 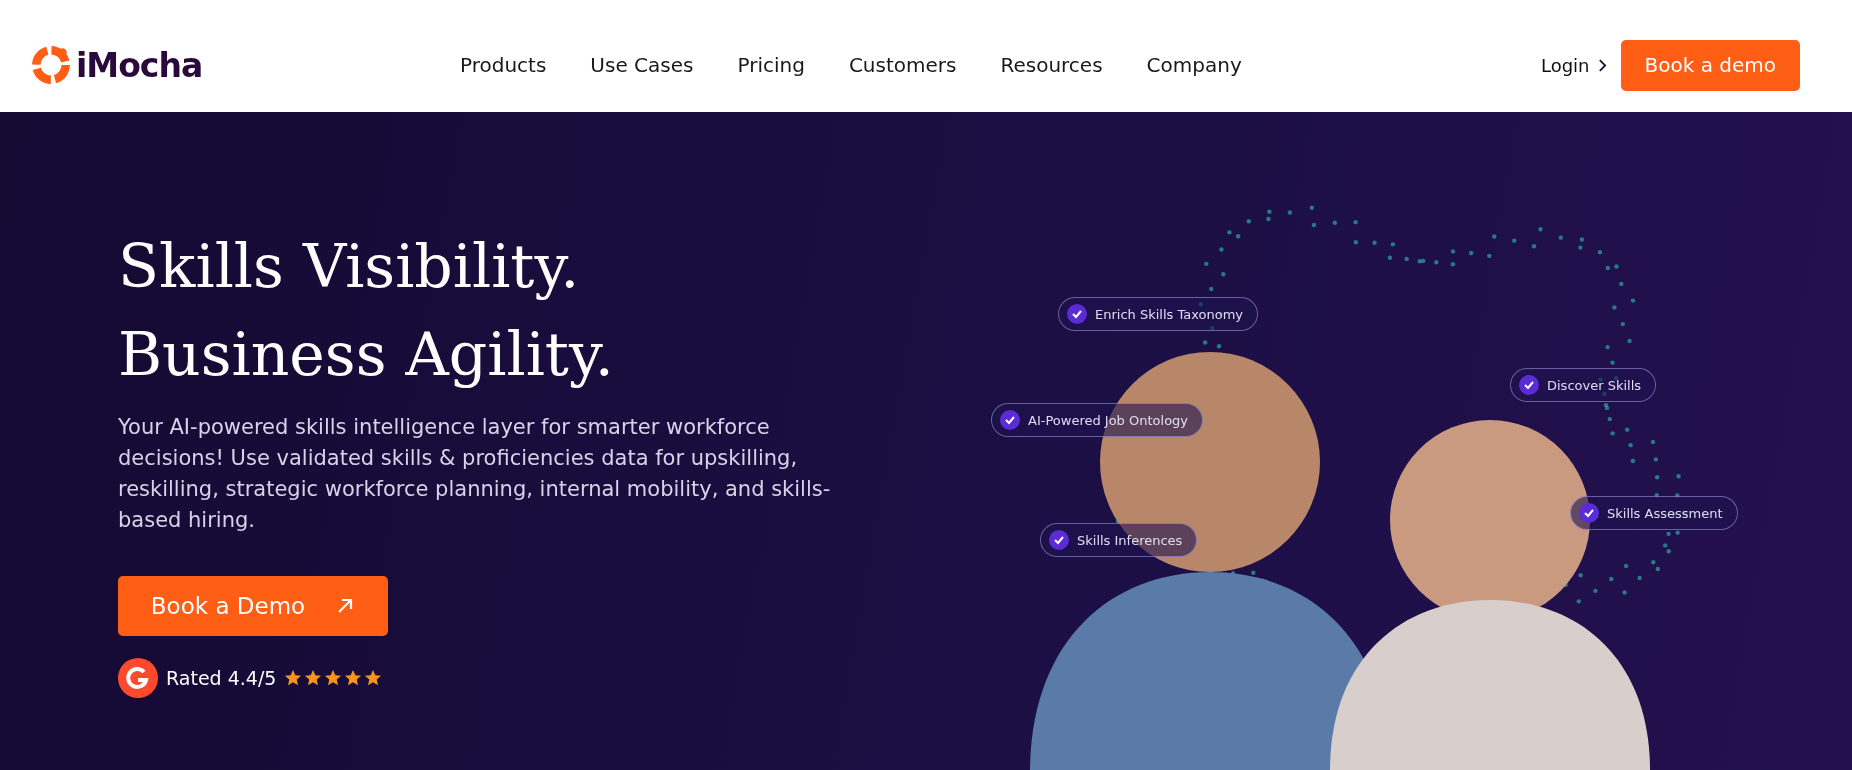 I want to click on rating-text: Rated 4.4/5, so click(x=221, y=678).